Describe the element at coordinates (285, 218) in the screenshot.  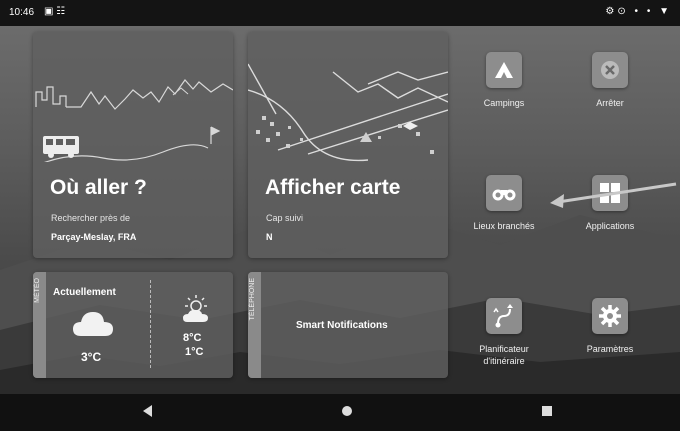
I see `heading-label: Cap suivi` at that location.